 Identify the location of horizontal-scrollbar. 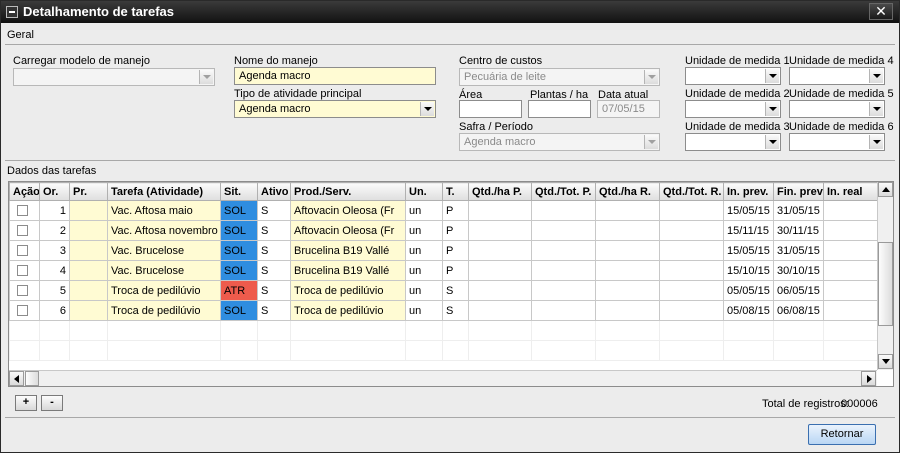
(443, 378).